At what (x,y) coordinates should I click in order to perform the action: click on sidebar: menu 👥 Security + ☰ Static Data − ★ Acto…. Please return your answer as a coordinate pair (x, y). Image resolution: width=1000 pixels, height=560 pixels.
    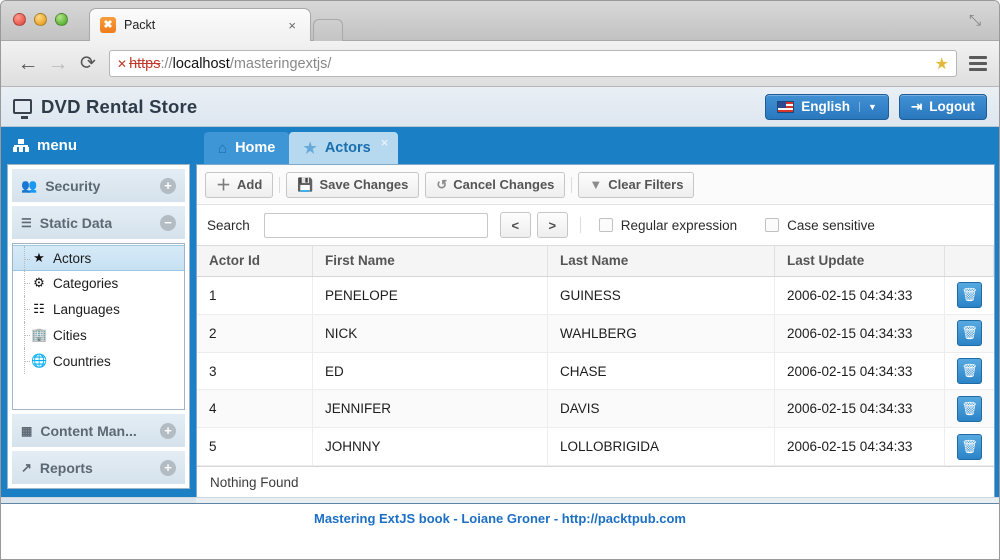
    Looking at the image, I should click on (98, 312).